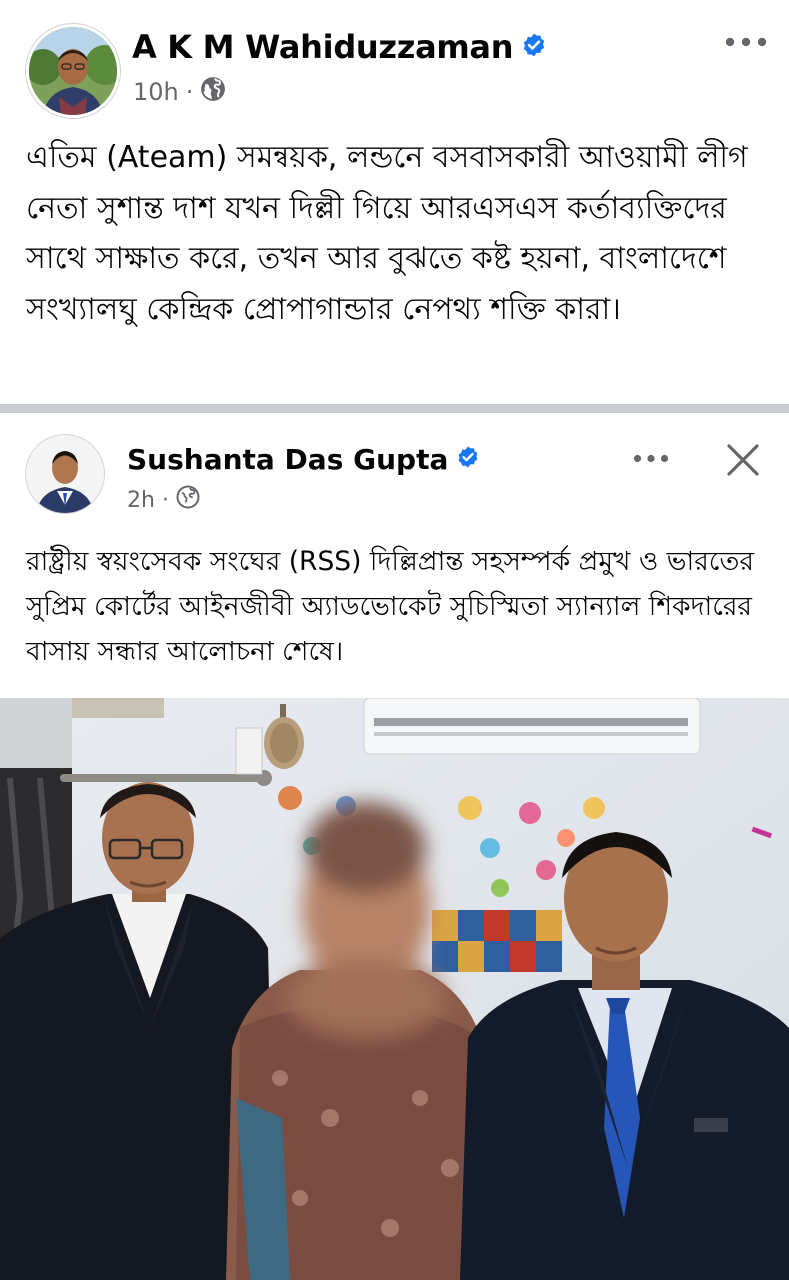  I want to click on post-time: 10h, so click(156, 92).